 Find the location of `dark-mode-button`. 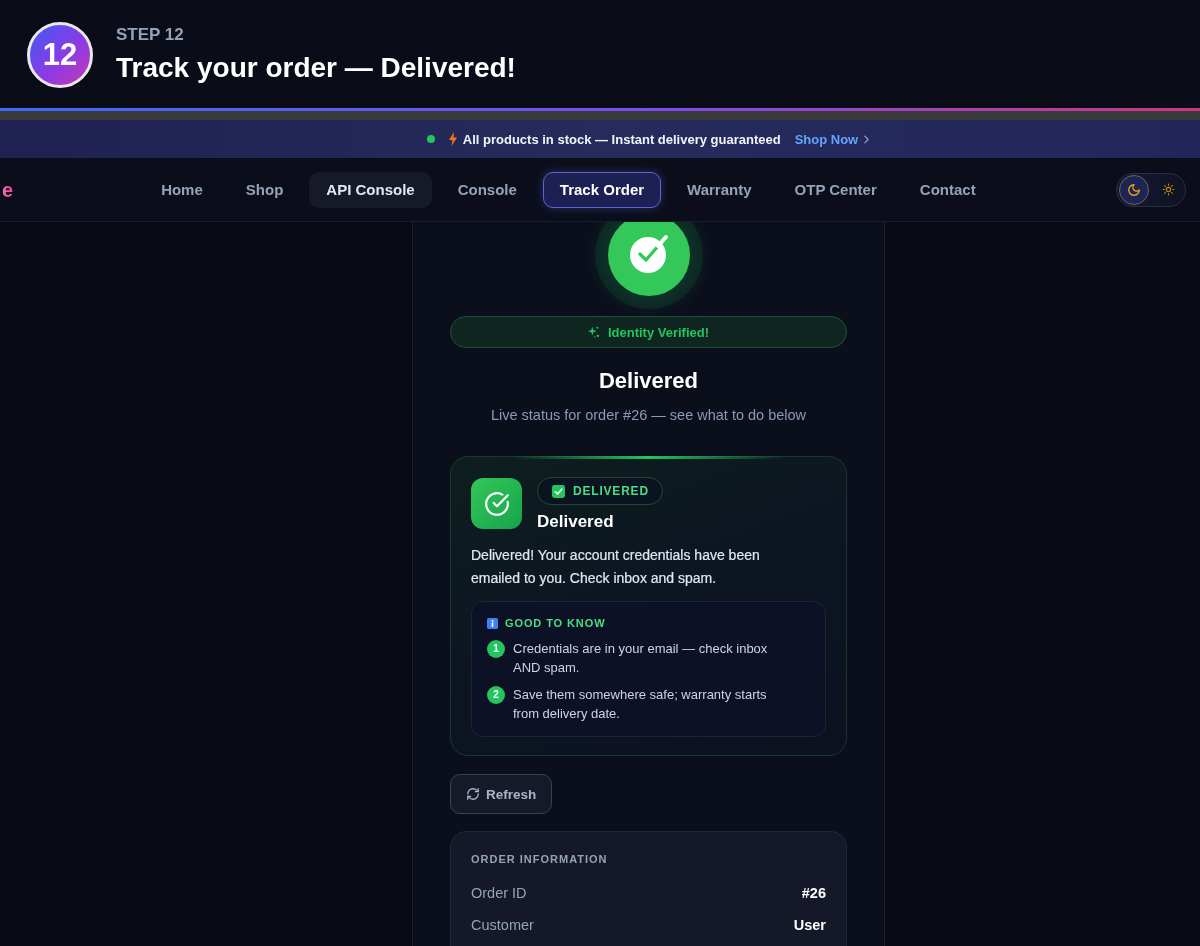

dark-mode-button is located at coordinates (1134, 189).